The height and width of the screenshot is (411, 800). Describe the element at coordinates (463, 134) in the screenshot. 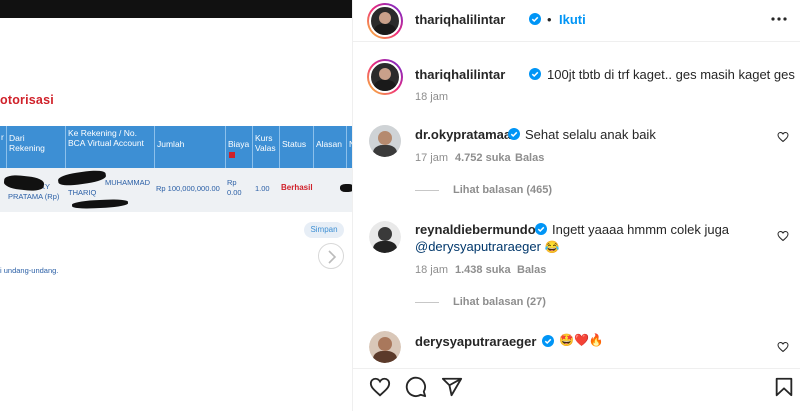

I see `comment-username: dr.okypratamaa` at that location.